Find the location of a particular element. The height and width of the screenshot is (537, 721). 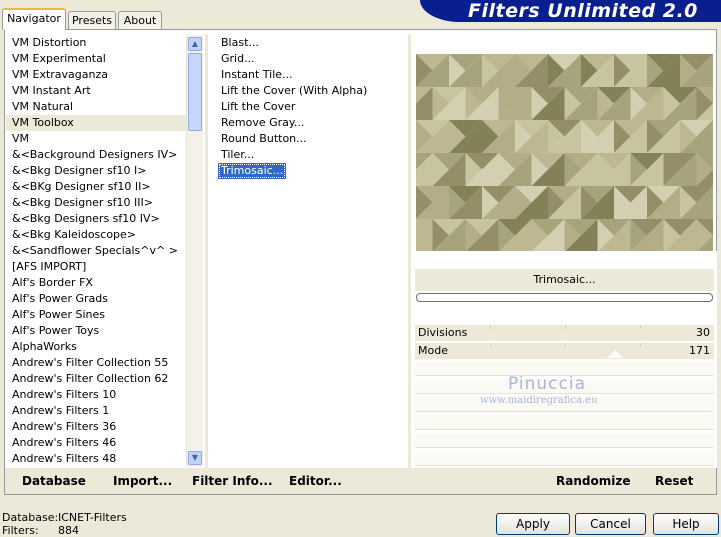

category-item: VM Extravaganza is located at coordinates (96, 75).